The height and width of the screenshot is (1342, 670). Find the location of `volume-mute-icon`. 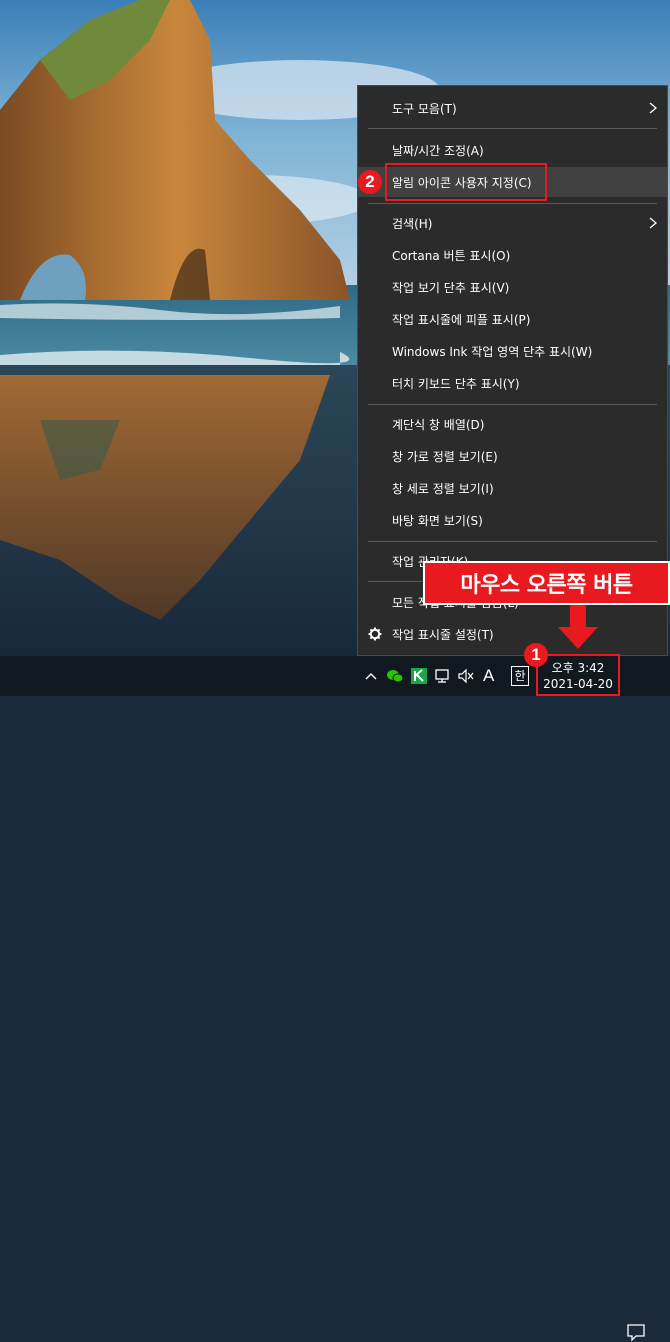

volume-mute-icon is located at coordinates (466, 676).